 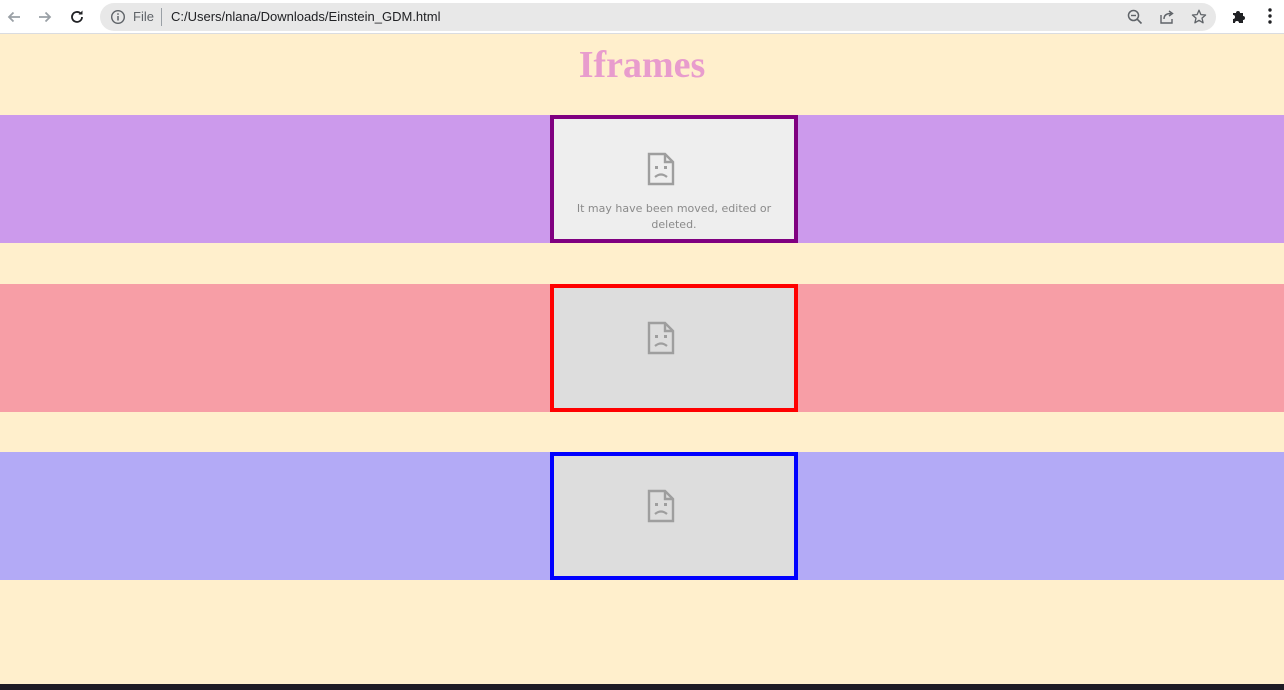 What do you see at coordinates (118, 17) in the screenshot?
I see `info-icon` at bounding box center [118, 17].